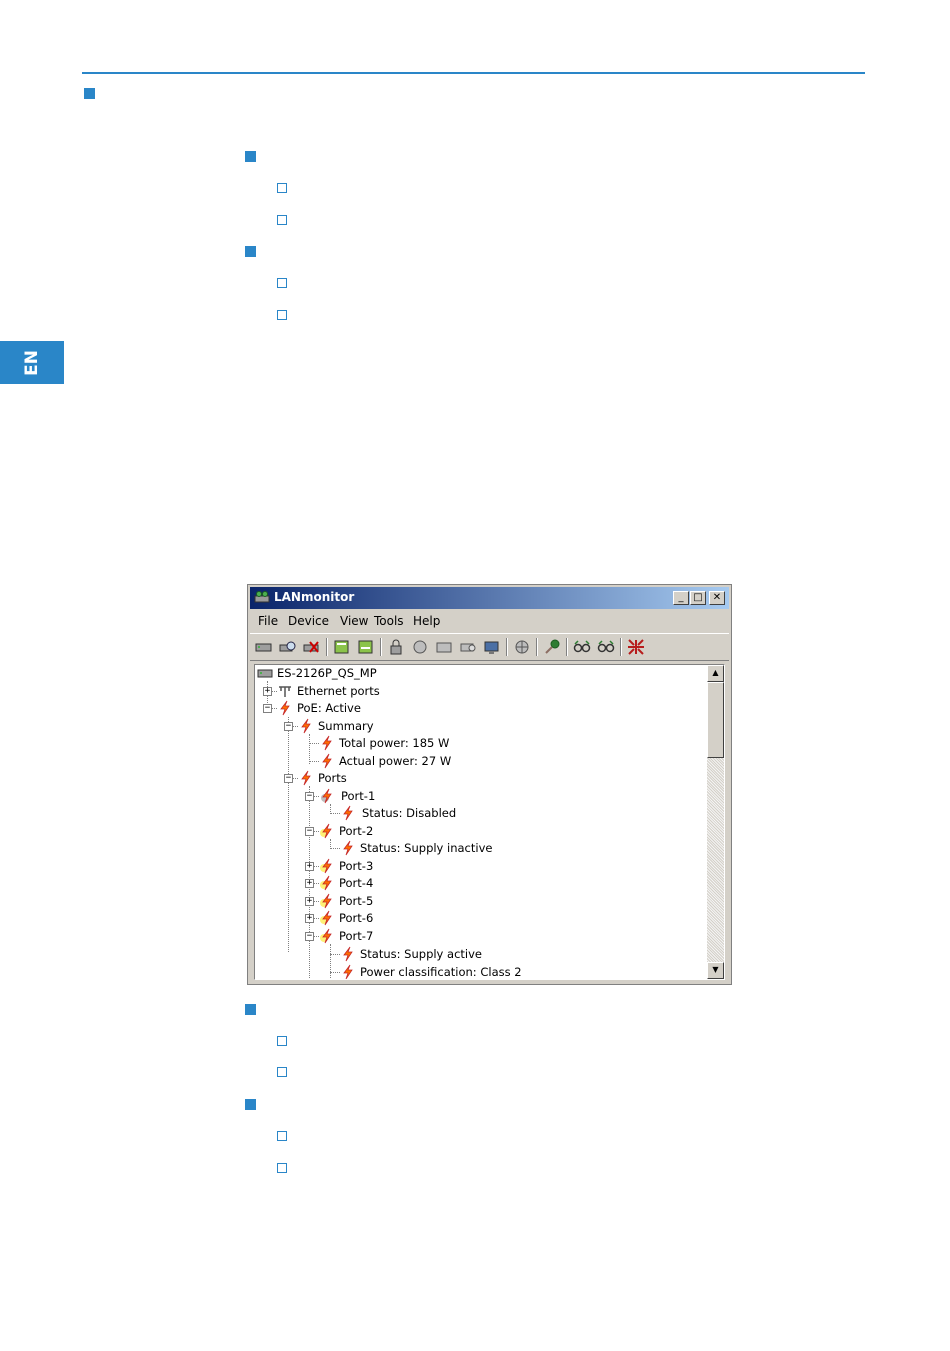 The height and width of the screenshot is (1351, 950). Describe the element at coordinates (366, 647) in the screenshot. I see `refresh-all-icon` at that location.